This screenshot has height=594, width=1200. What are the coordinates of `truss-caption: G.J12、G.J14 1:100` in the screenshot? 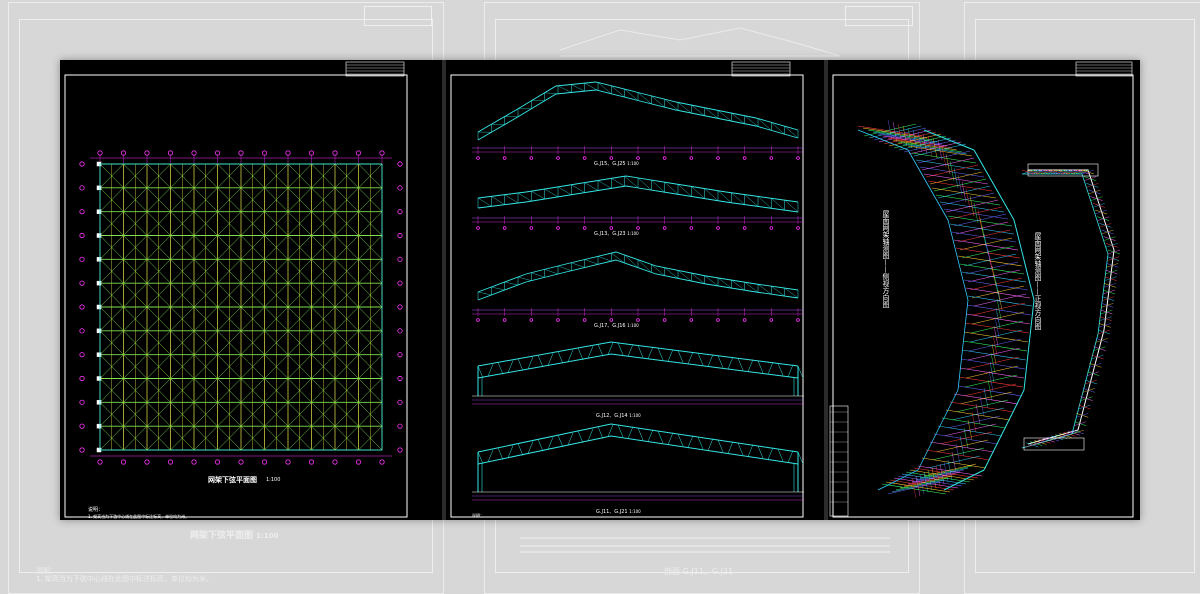 It's located at (618, 416).